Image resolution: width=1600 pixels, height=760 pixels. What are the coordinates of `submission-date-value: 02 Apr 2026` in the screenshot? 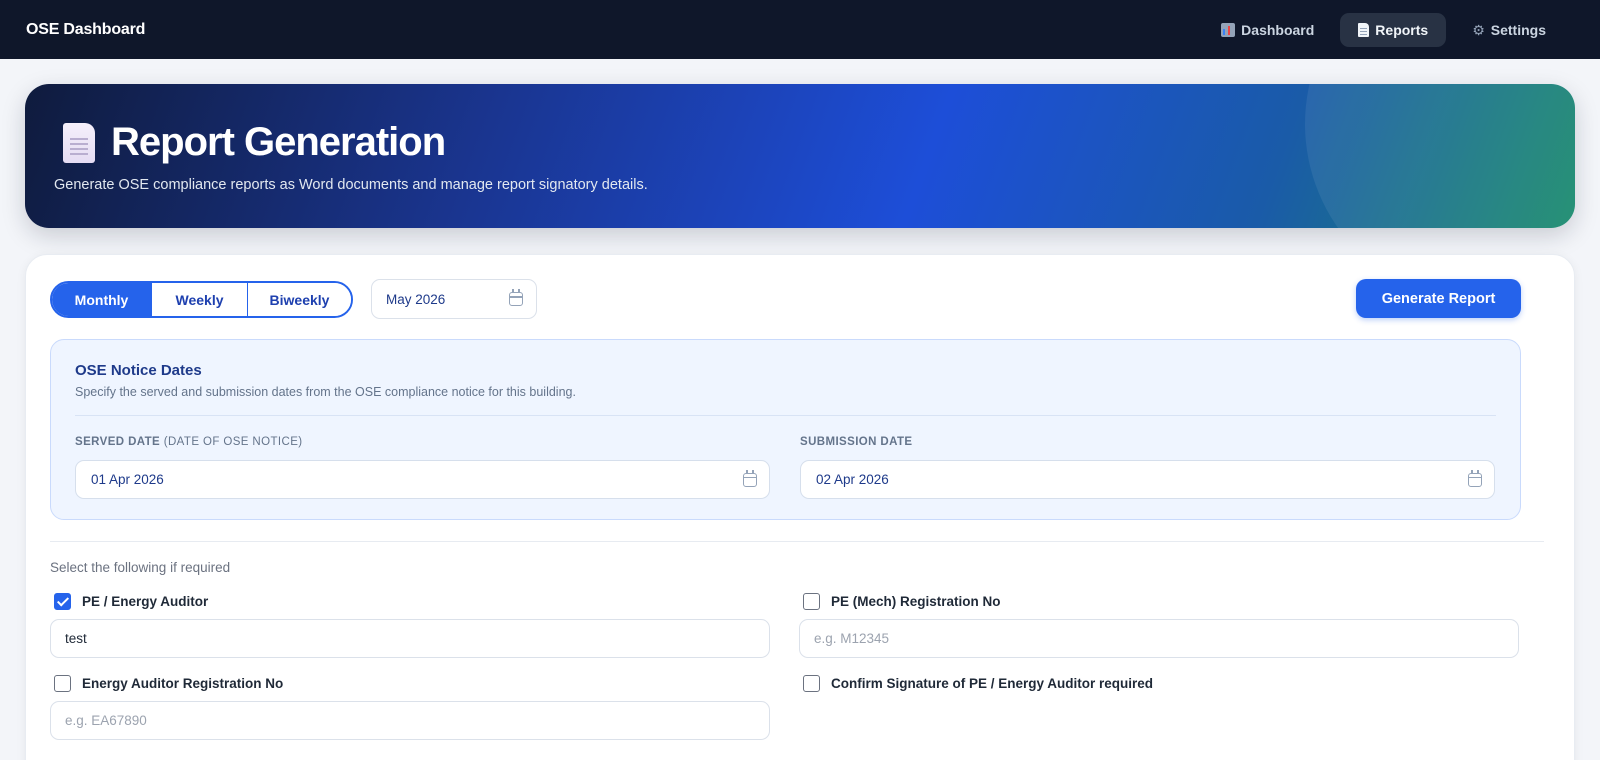 It's located at (852, 479).